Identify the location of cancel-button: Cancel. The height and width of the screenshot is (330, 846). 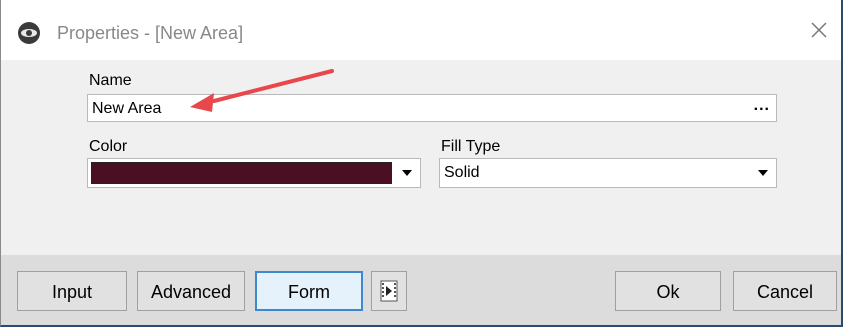
(785, 291).